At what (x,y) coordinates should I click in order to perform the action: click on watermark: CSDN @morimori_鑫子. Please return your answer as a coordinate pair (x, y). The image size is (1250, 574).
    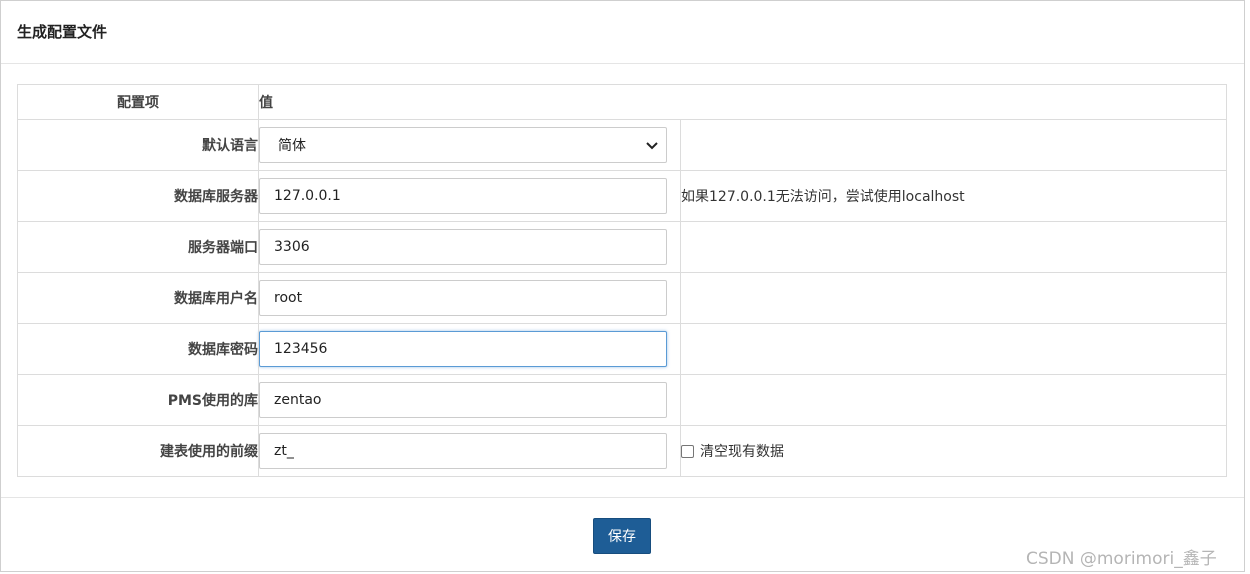
    Looking at the image, I should click on (1121, 559).